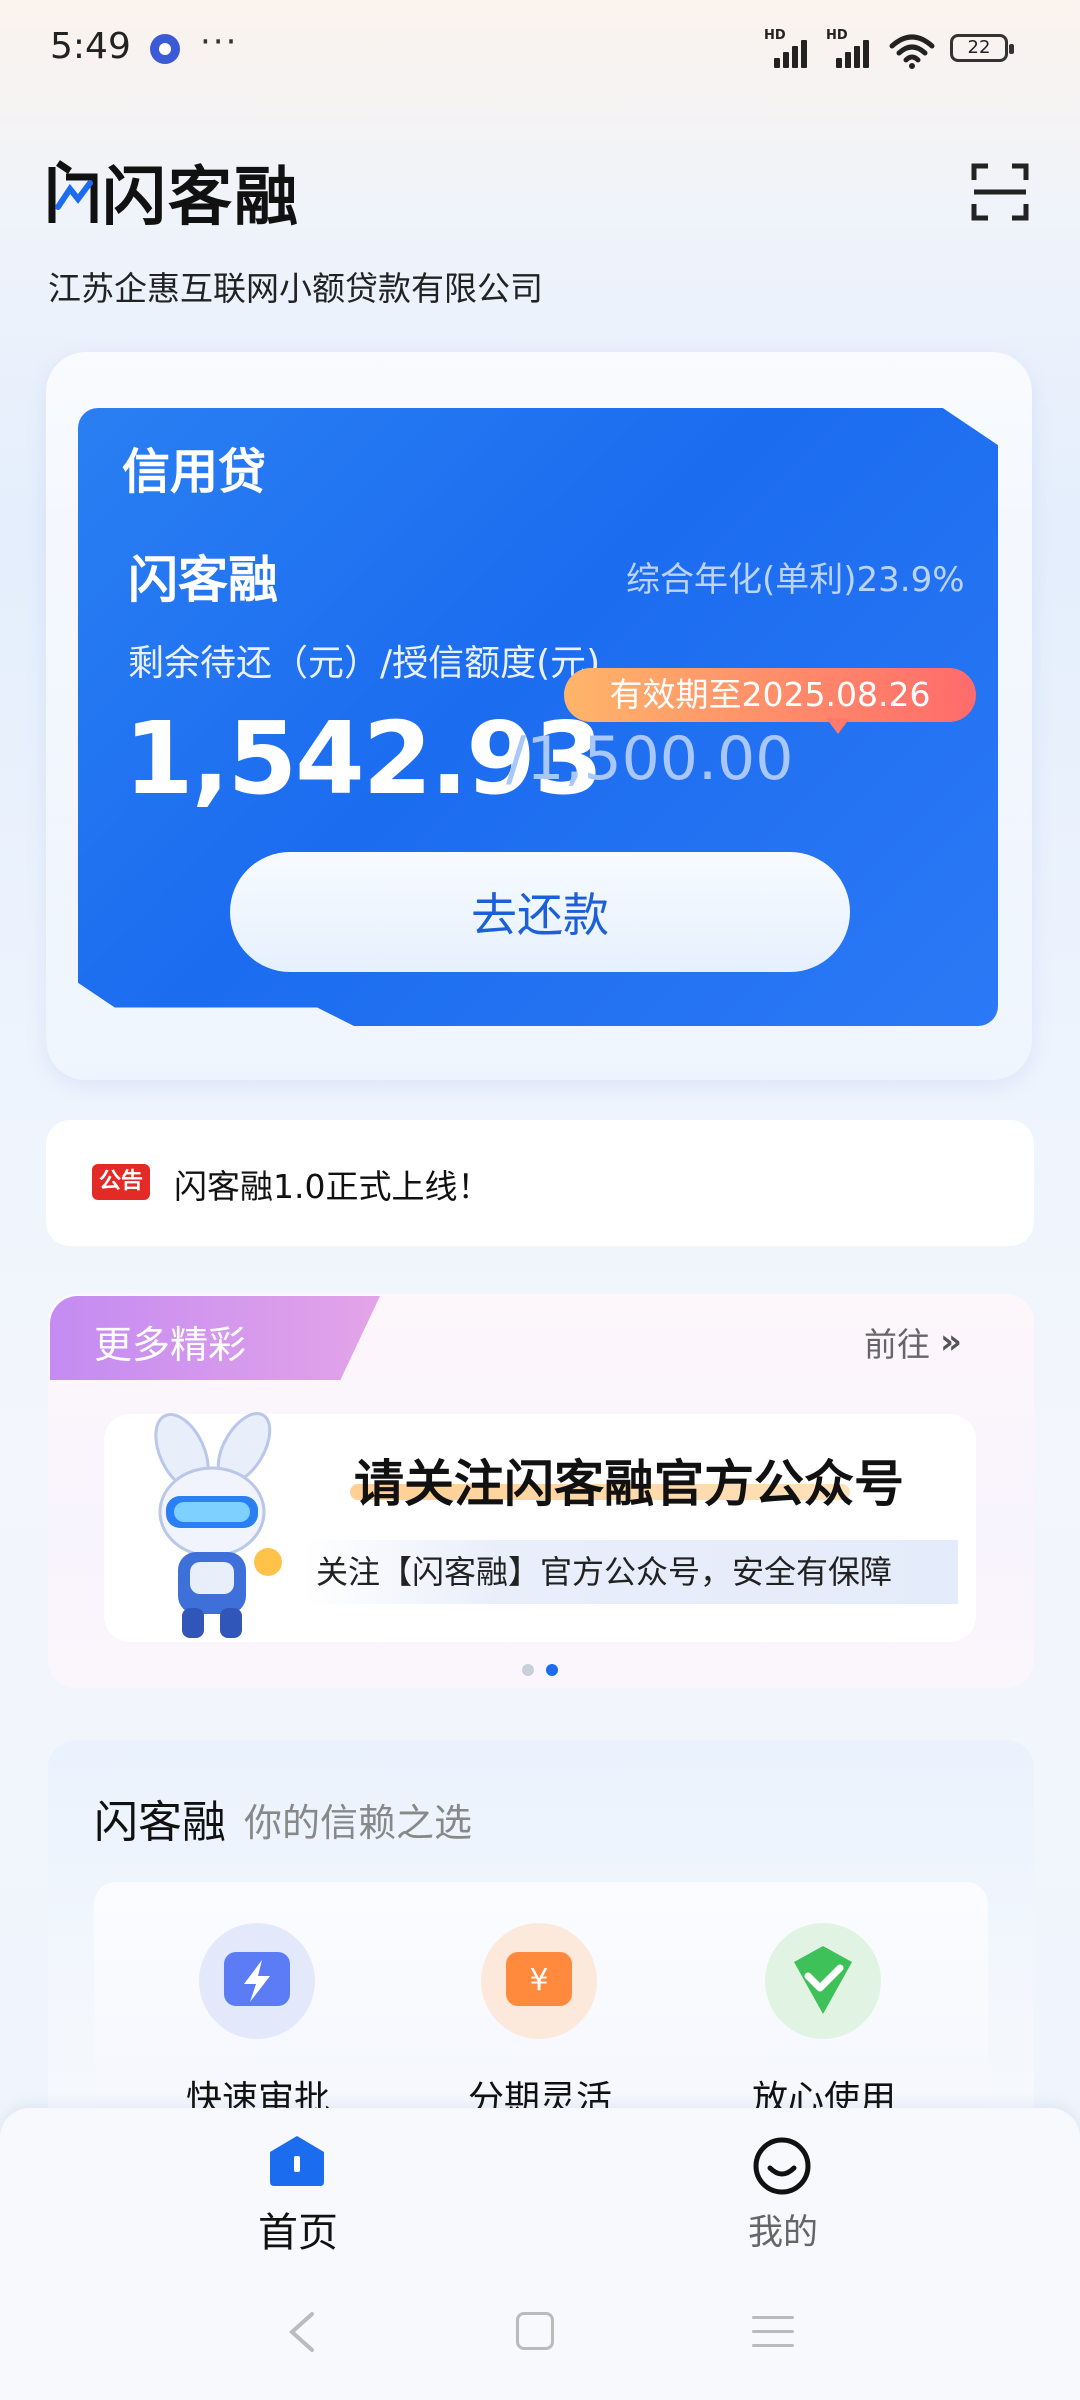  Describe the element at coordinates (535, 2331) in the screenshot. I see `system-home-icon` at that location.